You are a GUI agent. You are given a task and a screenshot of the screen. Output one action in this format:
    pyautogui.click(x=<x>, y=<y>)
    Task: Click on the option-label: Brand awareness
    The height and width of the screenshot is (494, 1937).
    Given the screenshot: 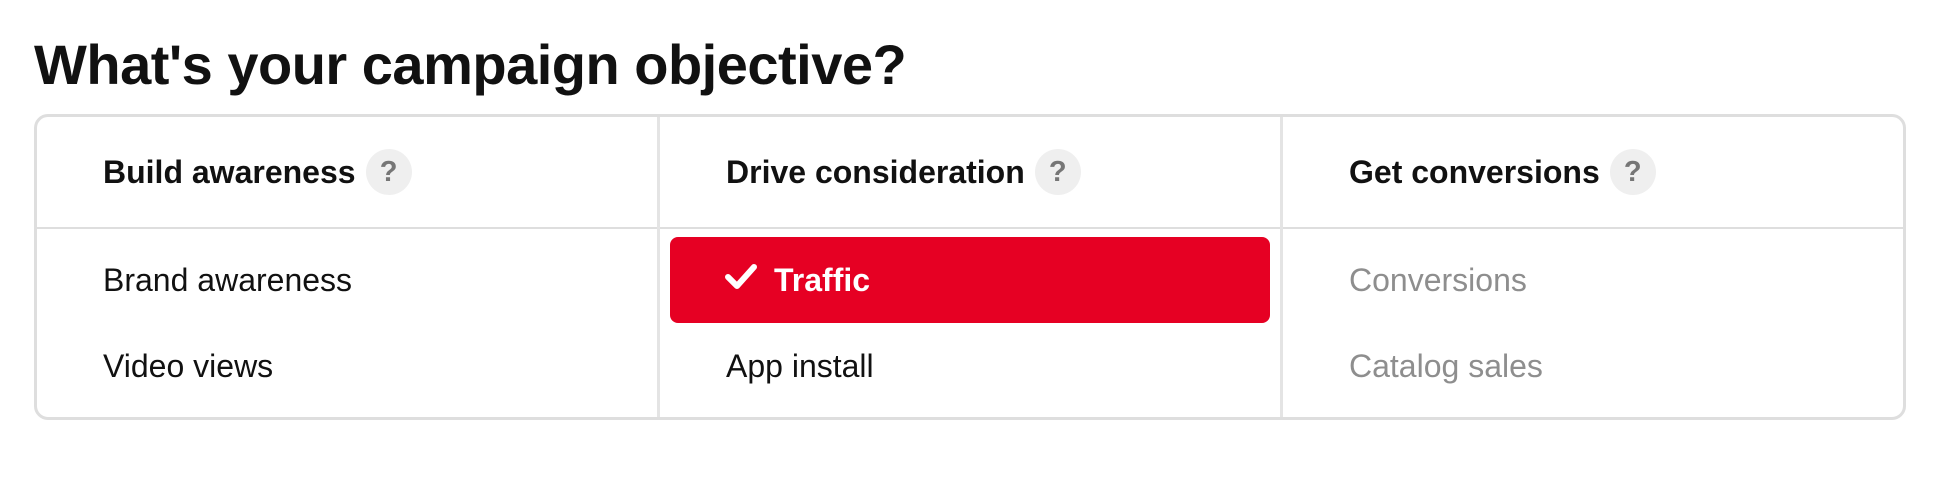 What is the action you would take?
    pyautogui.click(x=228, y=279)
    